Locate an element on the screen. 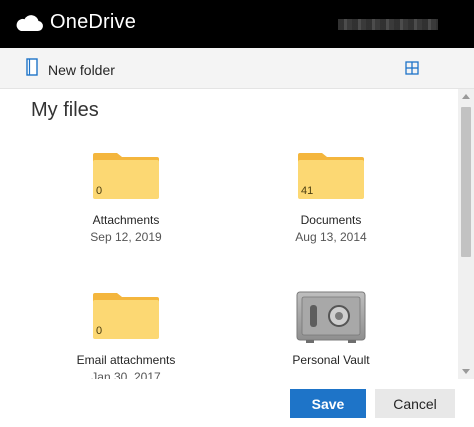 This screenshot has width=474, height=427. scroll-down-icon is located at coordinates (466, 371).